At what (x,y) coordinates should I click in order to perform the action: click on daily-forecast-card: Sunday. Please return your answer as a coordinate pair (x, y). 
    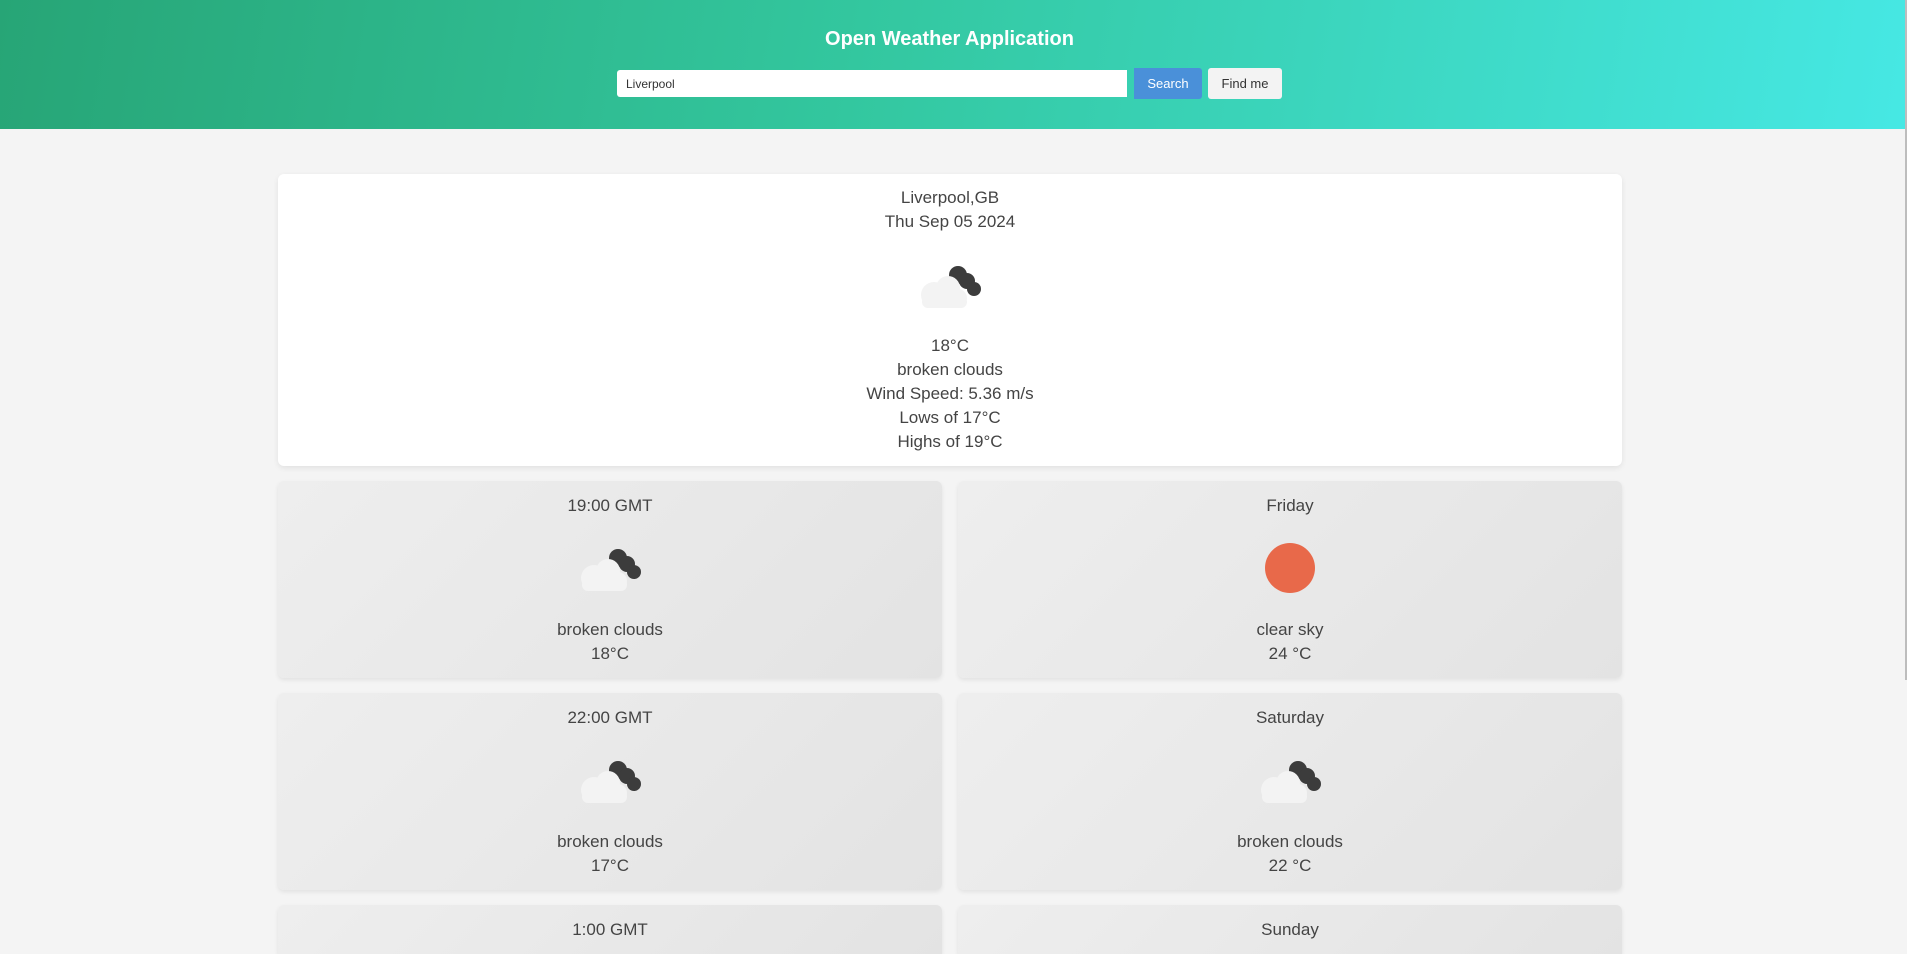
    Looking at the image, I should click on (1290, 929).